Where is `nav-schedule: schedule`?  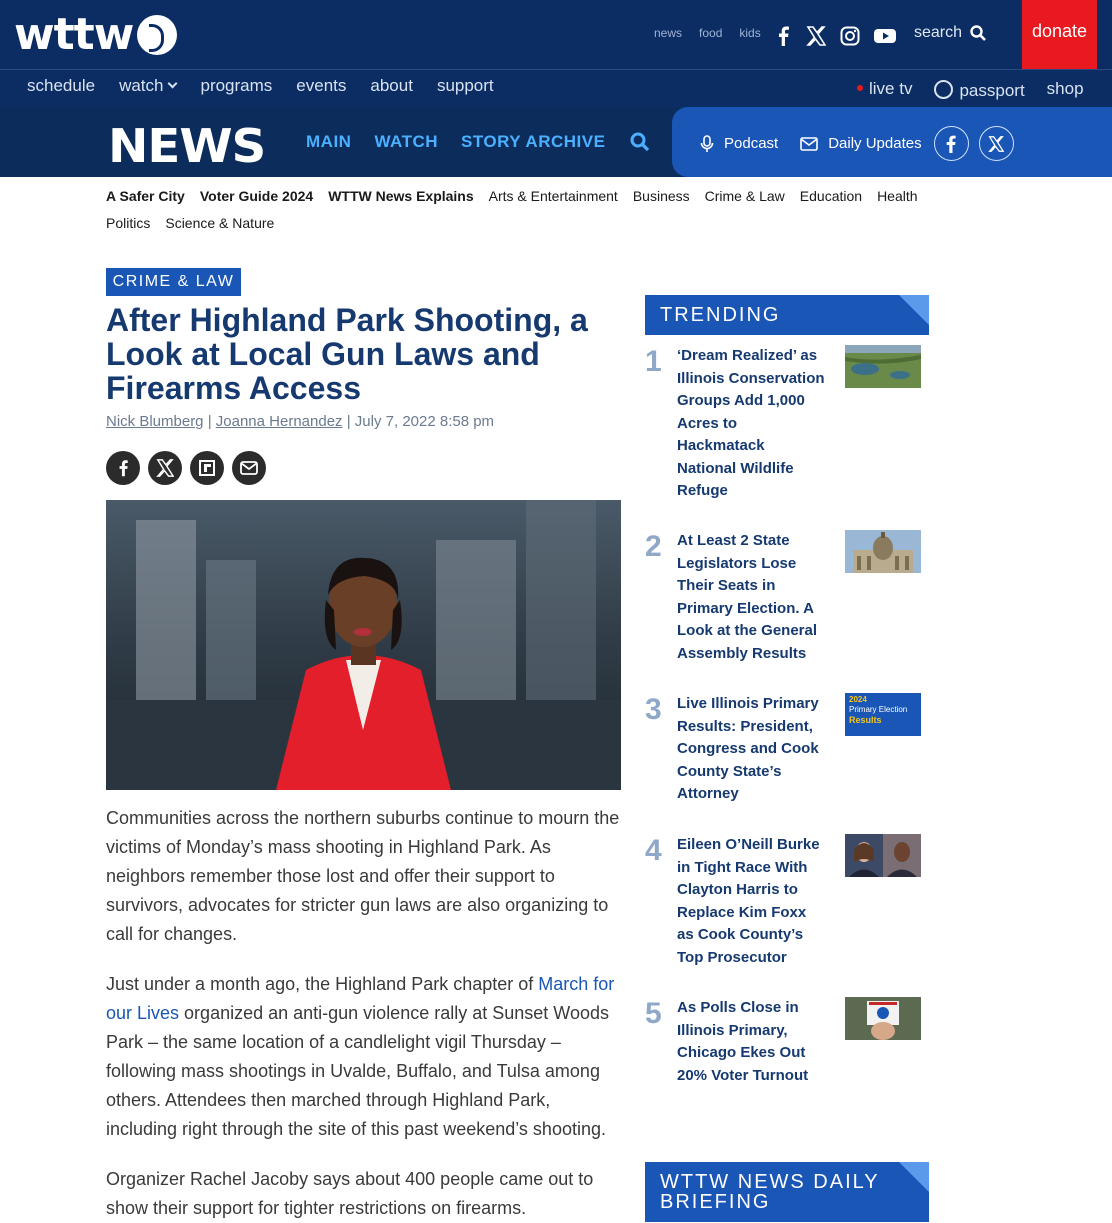 nav-schedule: schedule is located at coordinates (61, 86).